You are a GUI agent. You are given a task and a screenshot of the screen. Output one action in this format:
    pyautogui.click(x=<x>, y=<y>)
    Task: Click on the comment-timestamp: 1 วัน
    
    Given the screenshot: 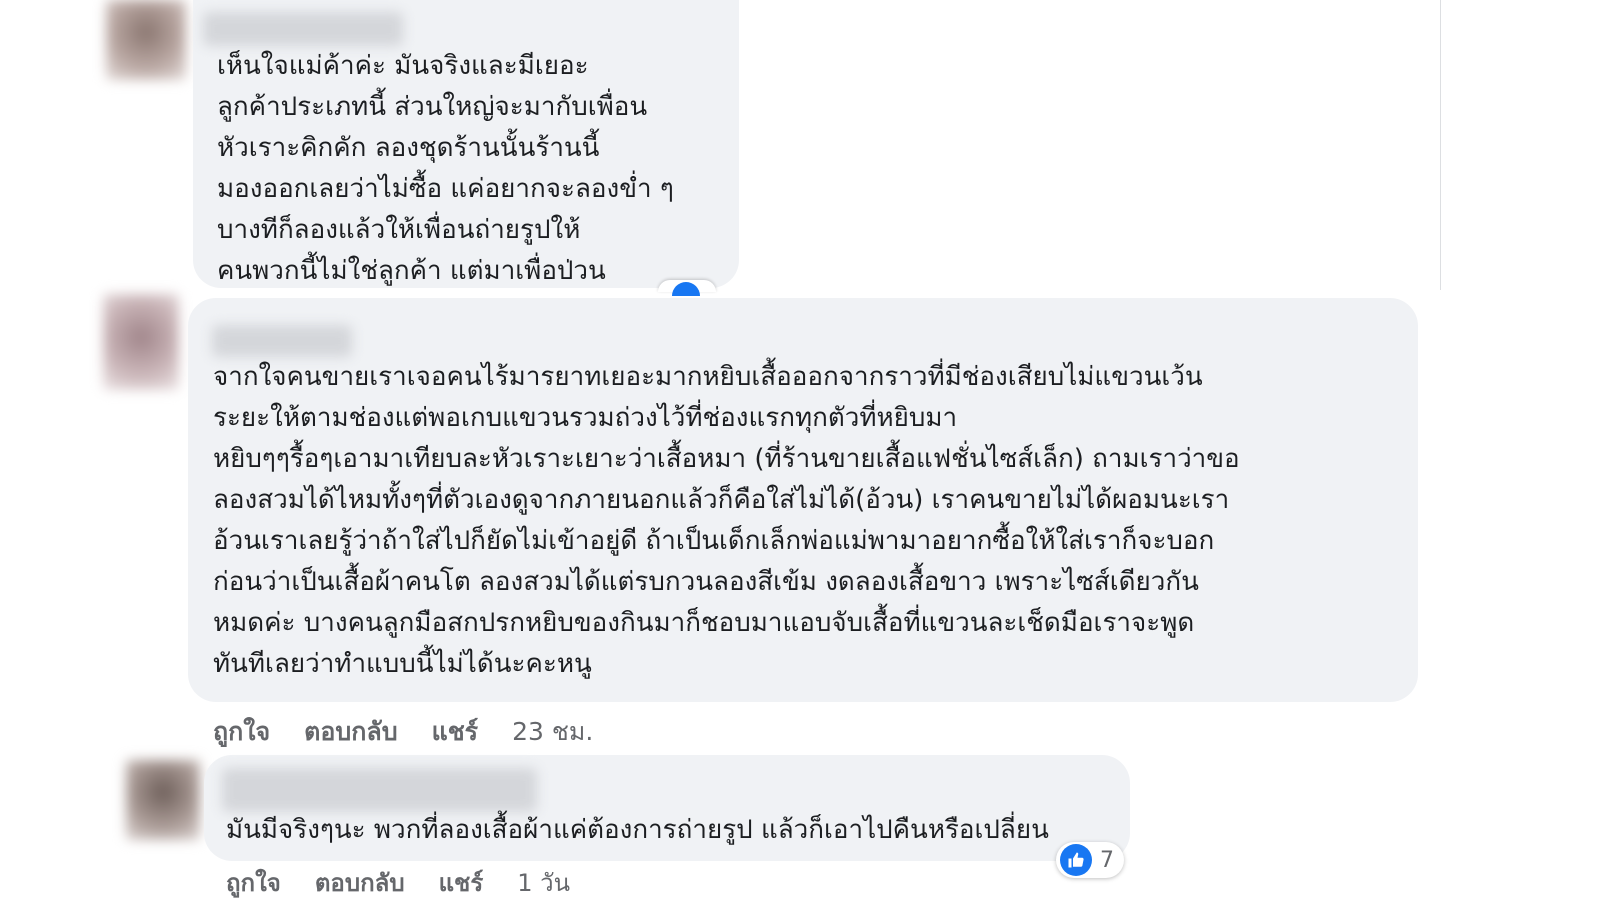 What is the action you would take?
    pyautogui.click(x=543, y=881)
    